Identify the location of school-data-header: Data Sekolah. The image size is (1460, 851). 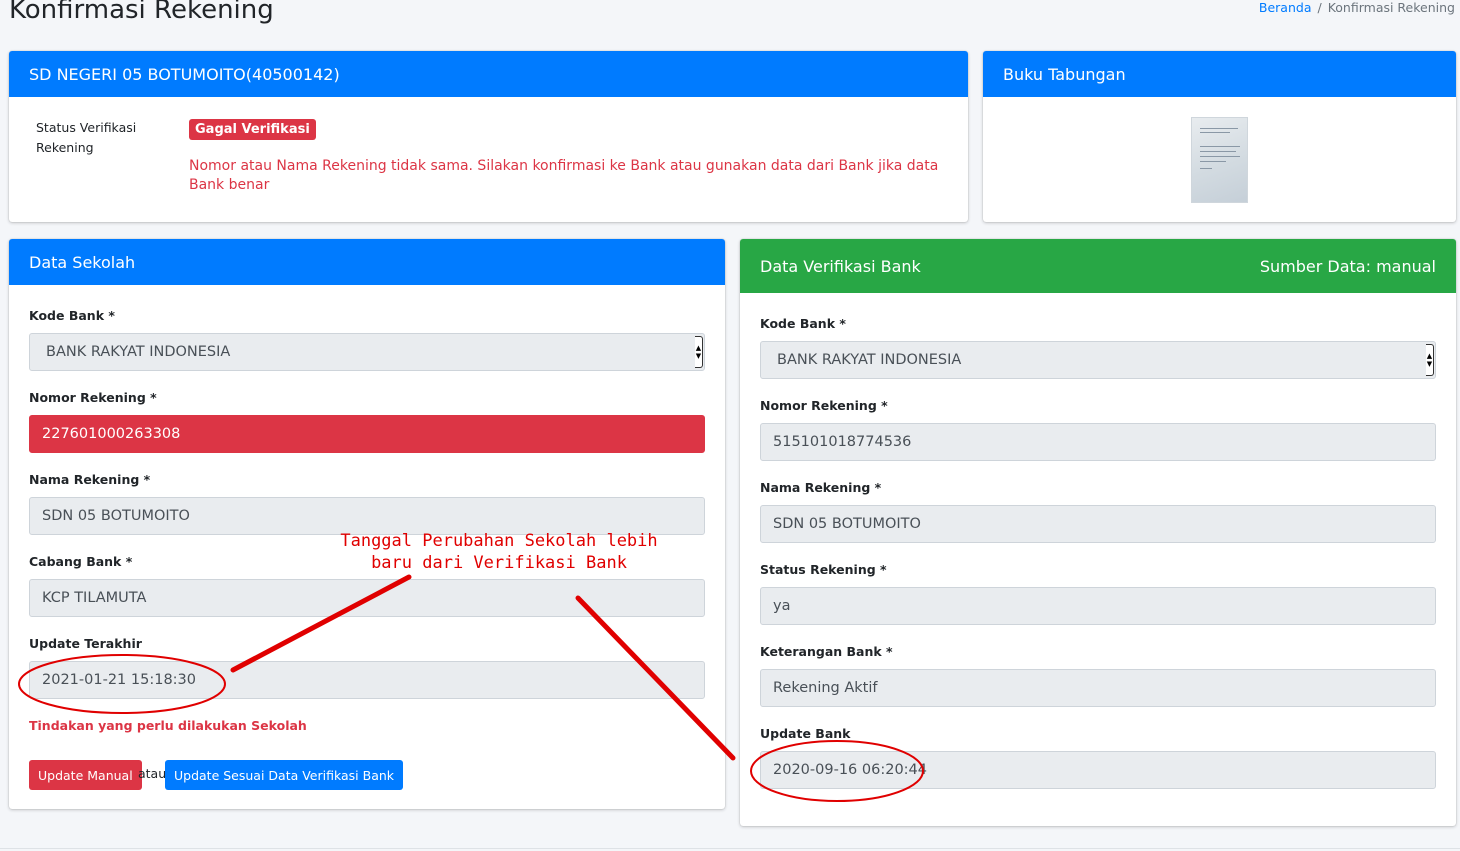
(367, 262).